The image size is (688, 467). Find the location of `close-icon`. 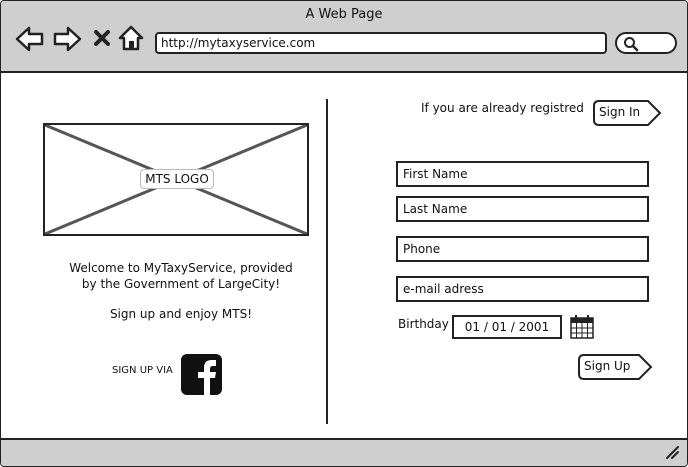

close-icon is located at coordinates (102, 38).